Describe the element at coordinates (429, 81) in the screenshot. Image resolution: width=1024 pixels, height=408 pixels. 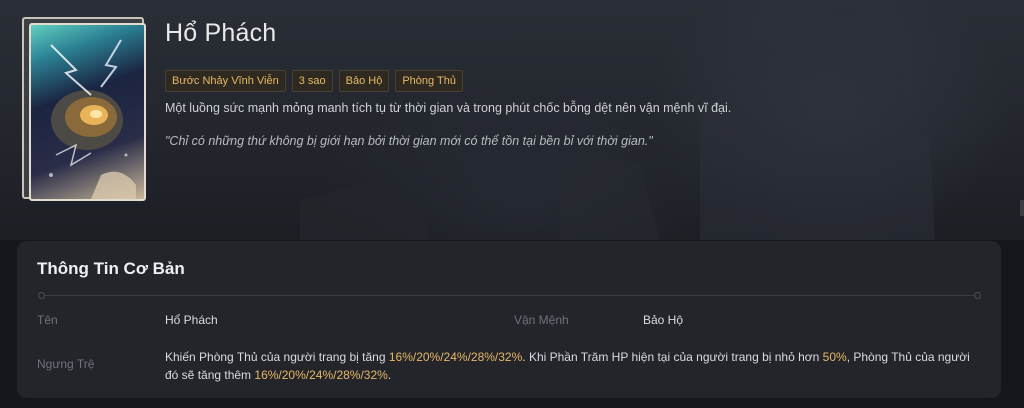
I see `tag-stat: Phòng Thủ` at that location.